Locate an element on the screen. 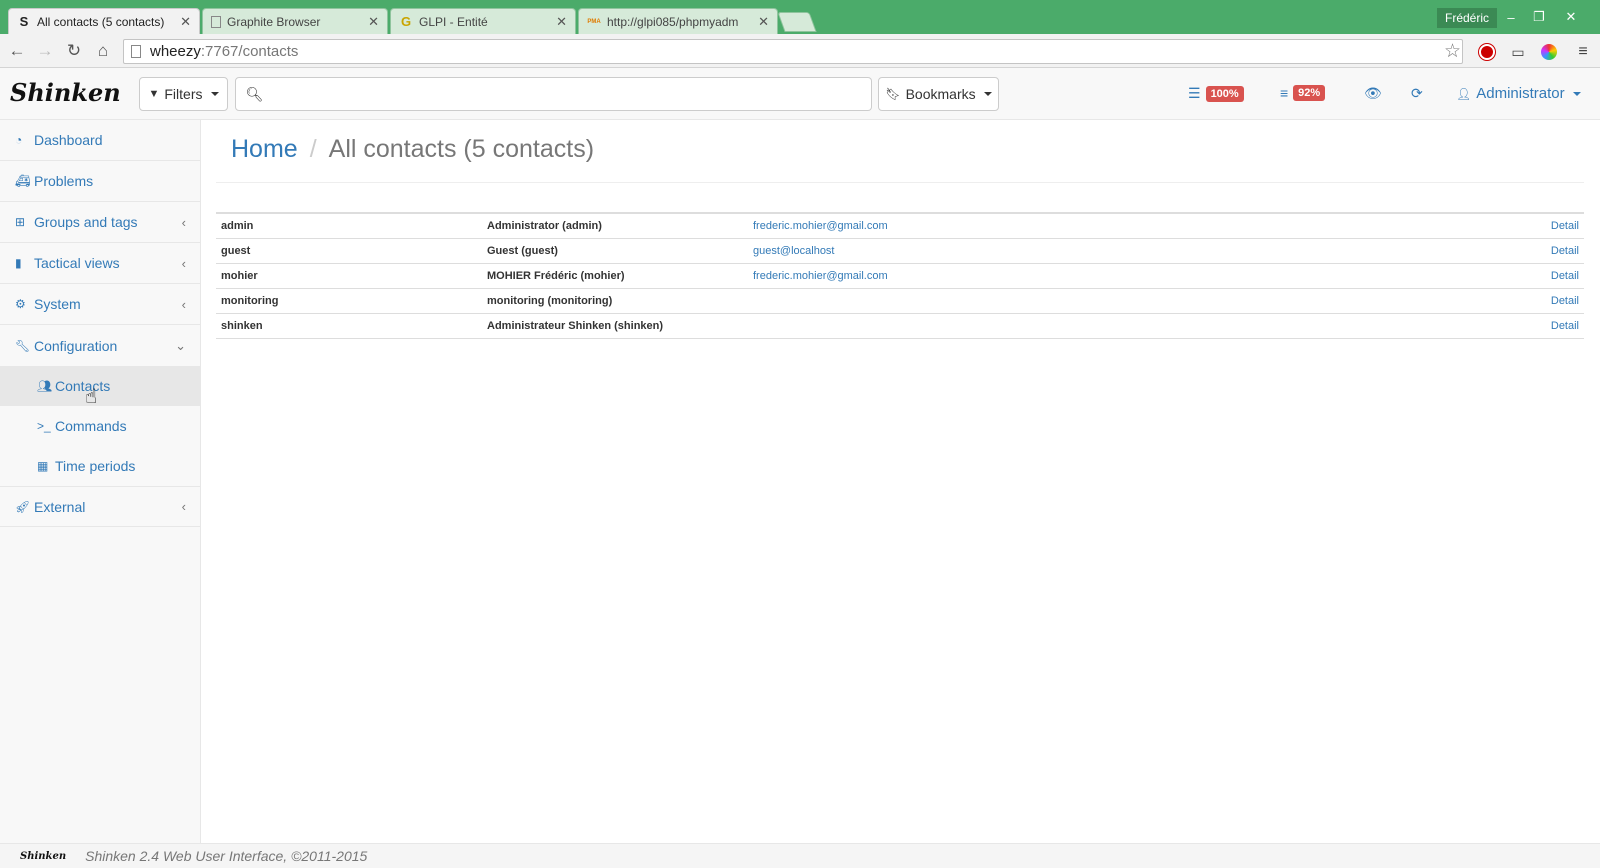 The width and height of the screenshot is (1600, 868). sidebar-subitem-time-periods: ▦ Time periods is located at coordinates (100, 466).